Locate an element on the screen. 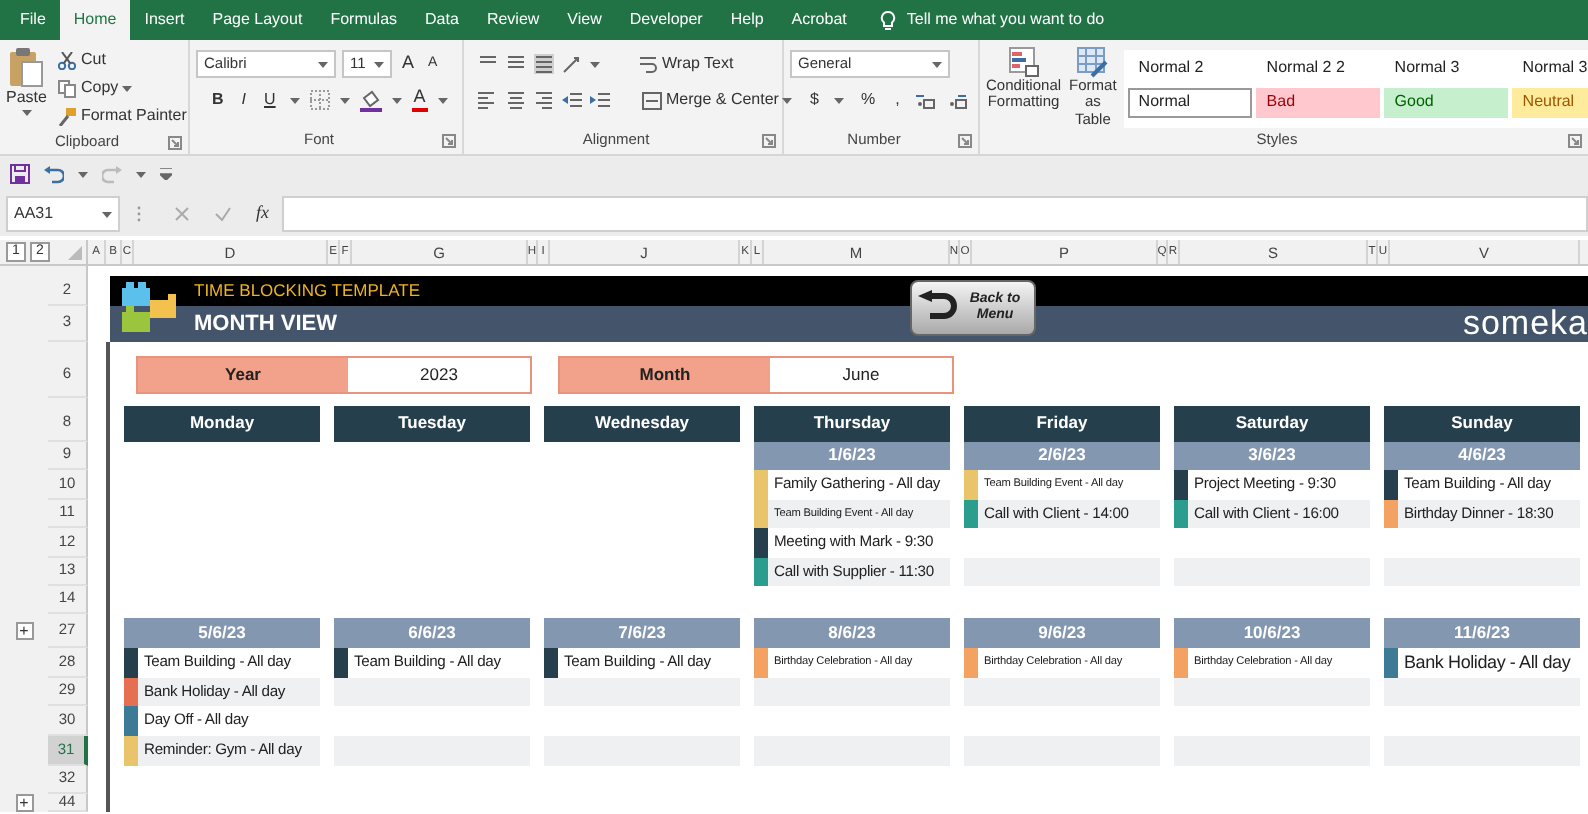 Image resolution: width=1588 pixels, height=814 pixels. borders-icon is located at coordinates (319, 100).